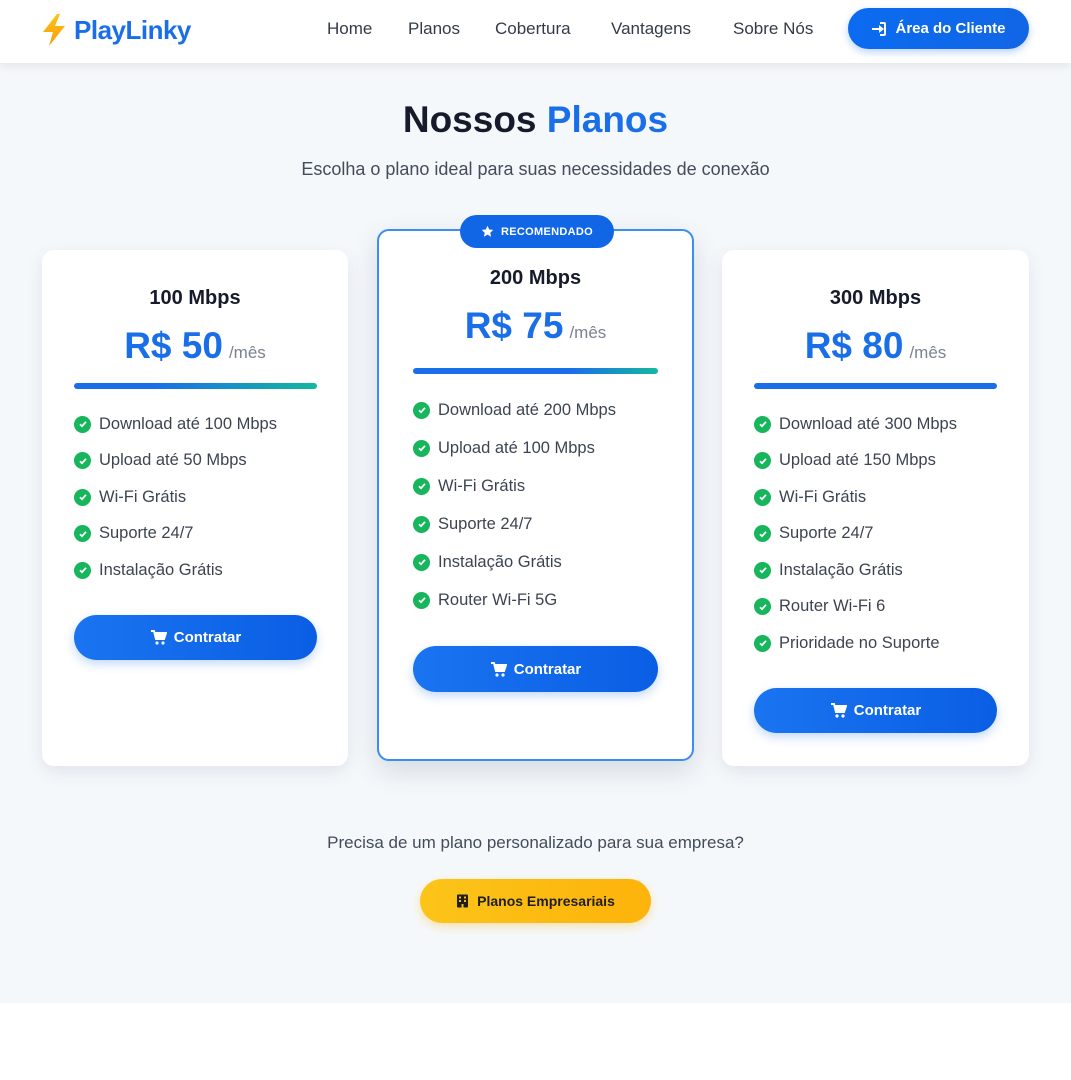 The height and width of the screenshot is (1080, 1071). Describe the element at coordinates (173, 460) in the screenshot. I see `feature-text: Upload até 50 Mbps` at that location.